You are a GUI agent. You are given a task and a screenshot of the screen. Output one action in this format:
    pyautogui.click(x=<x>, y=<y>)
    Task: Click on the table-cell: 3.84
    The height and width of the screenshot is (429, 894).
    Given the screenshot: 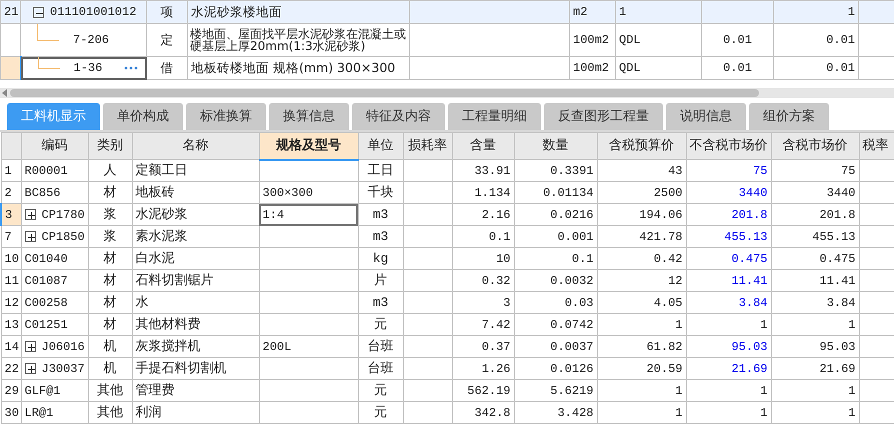 What is the action you would take?
    pyautogui.click(x=728, y=303)
    